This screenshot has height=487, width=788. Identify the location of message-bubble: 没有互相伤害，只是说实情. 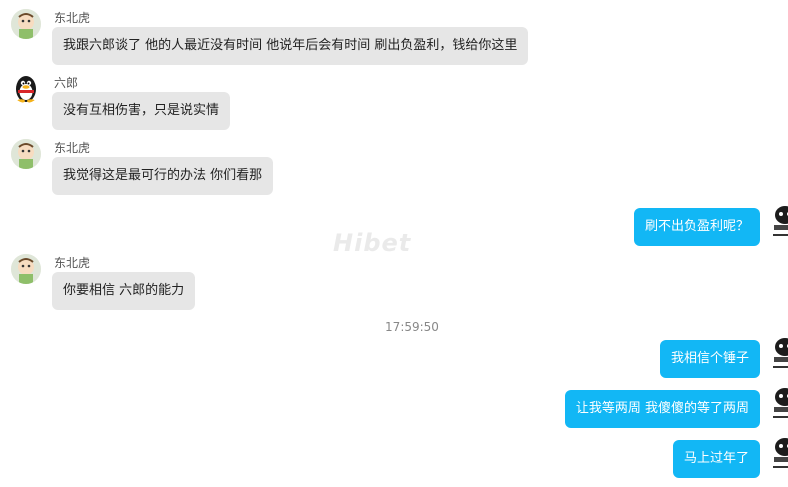
(141, 111).